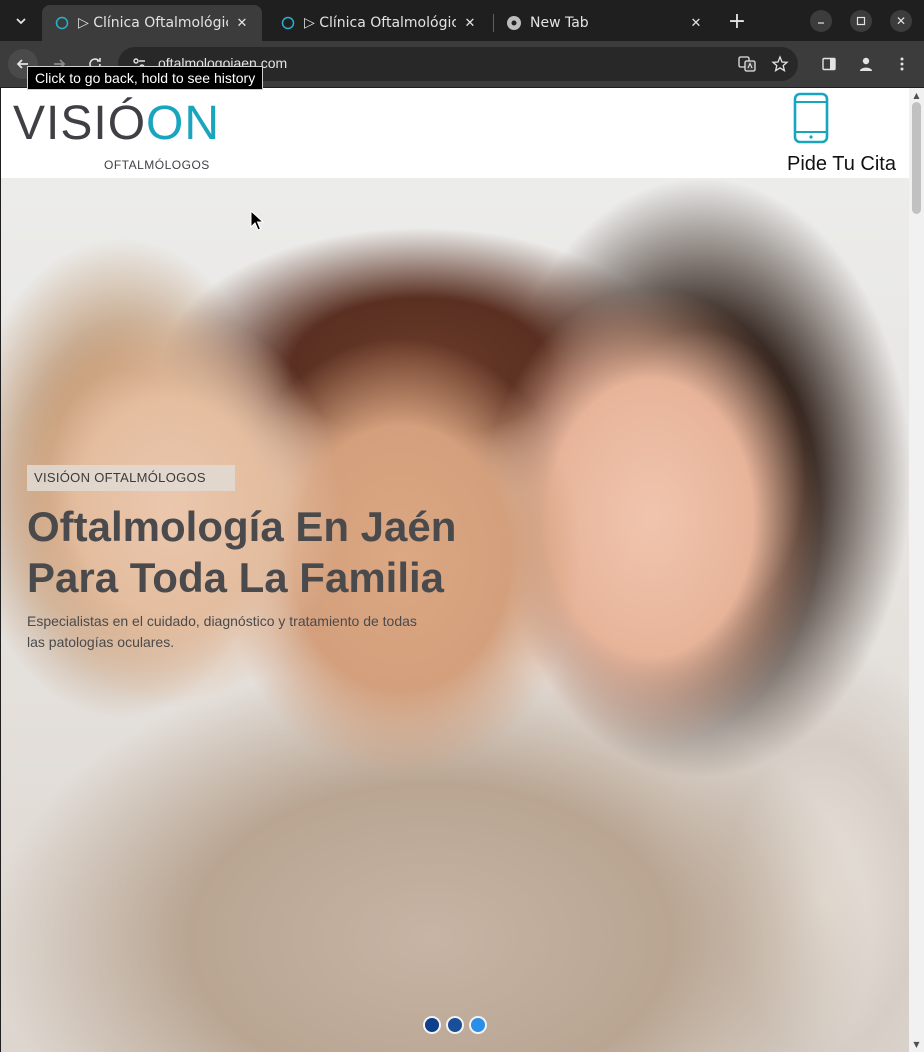 Image resolution: width=924 pixels, height=1052 pixels. Describe the element at coordinates (478, 1025) in the screenshot. I see `slide-dot-3-active` at that location.